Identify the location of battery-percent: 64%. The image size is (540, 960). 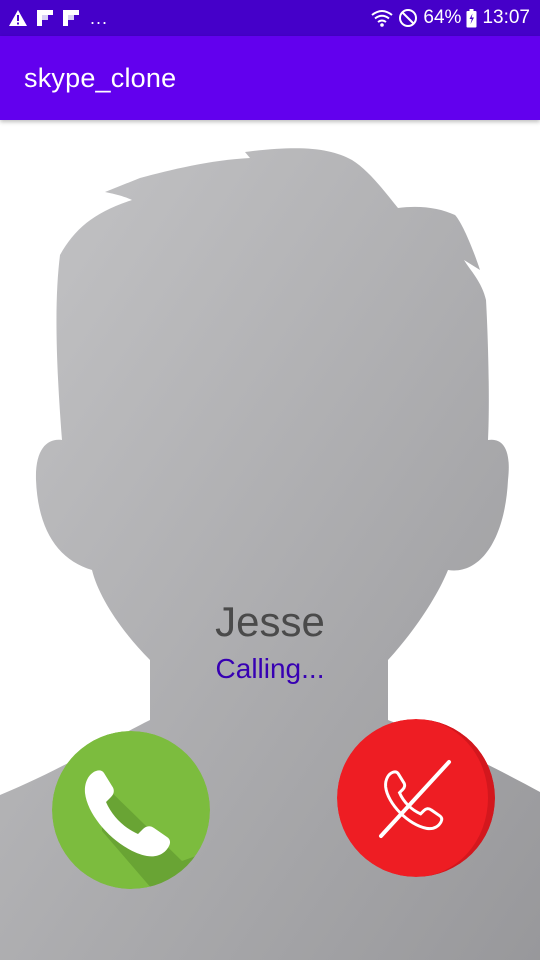
(442, 17).